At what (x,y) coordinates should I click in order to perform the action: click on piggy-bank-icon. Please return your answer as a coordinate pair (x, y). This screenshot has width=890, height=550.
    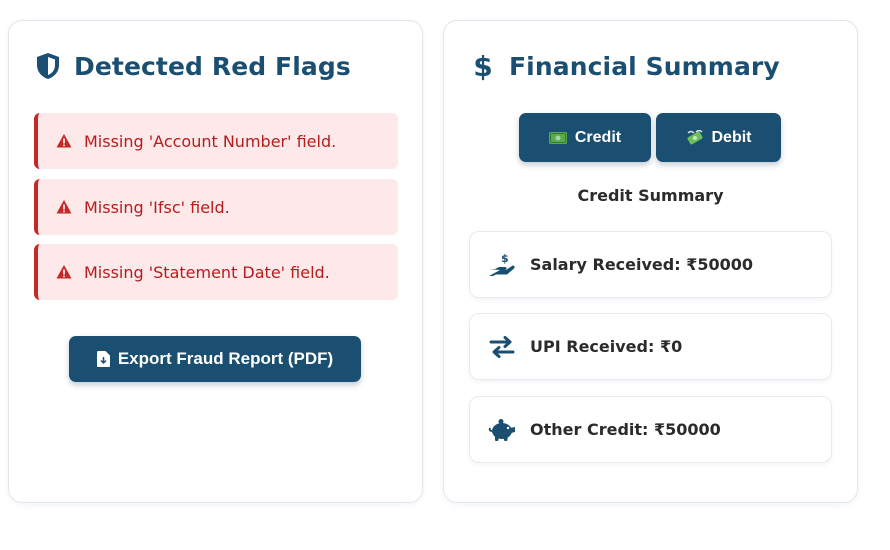
    Looking at the image, I should click on (502, 430).